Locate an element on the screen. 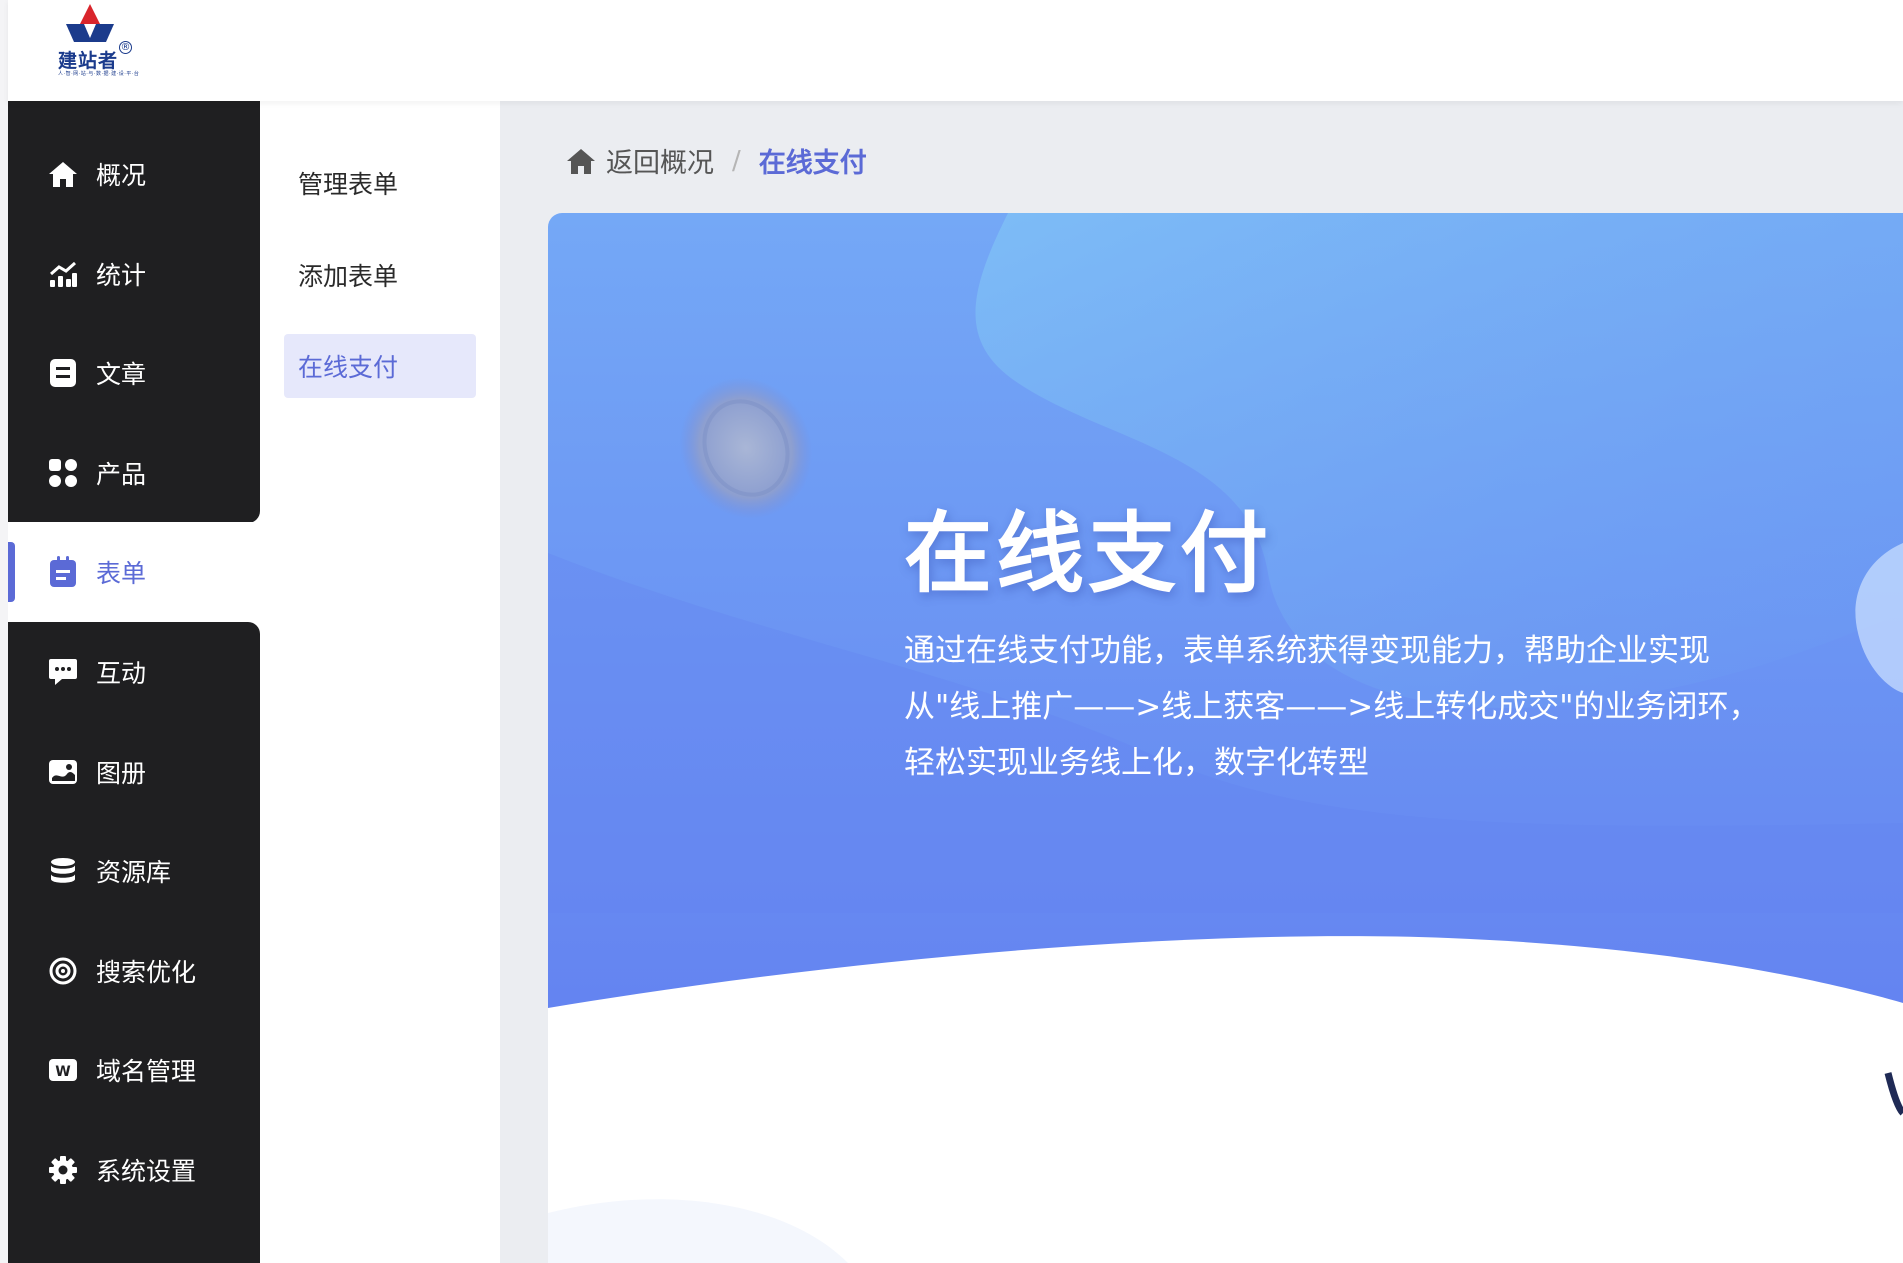 This screenshot has width=1903, height=1263. sidebar-item-label: 产品 is located at coordinates (121, 474).